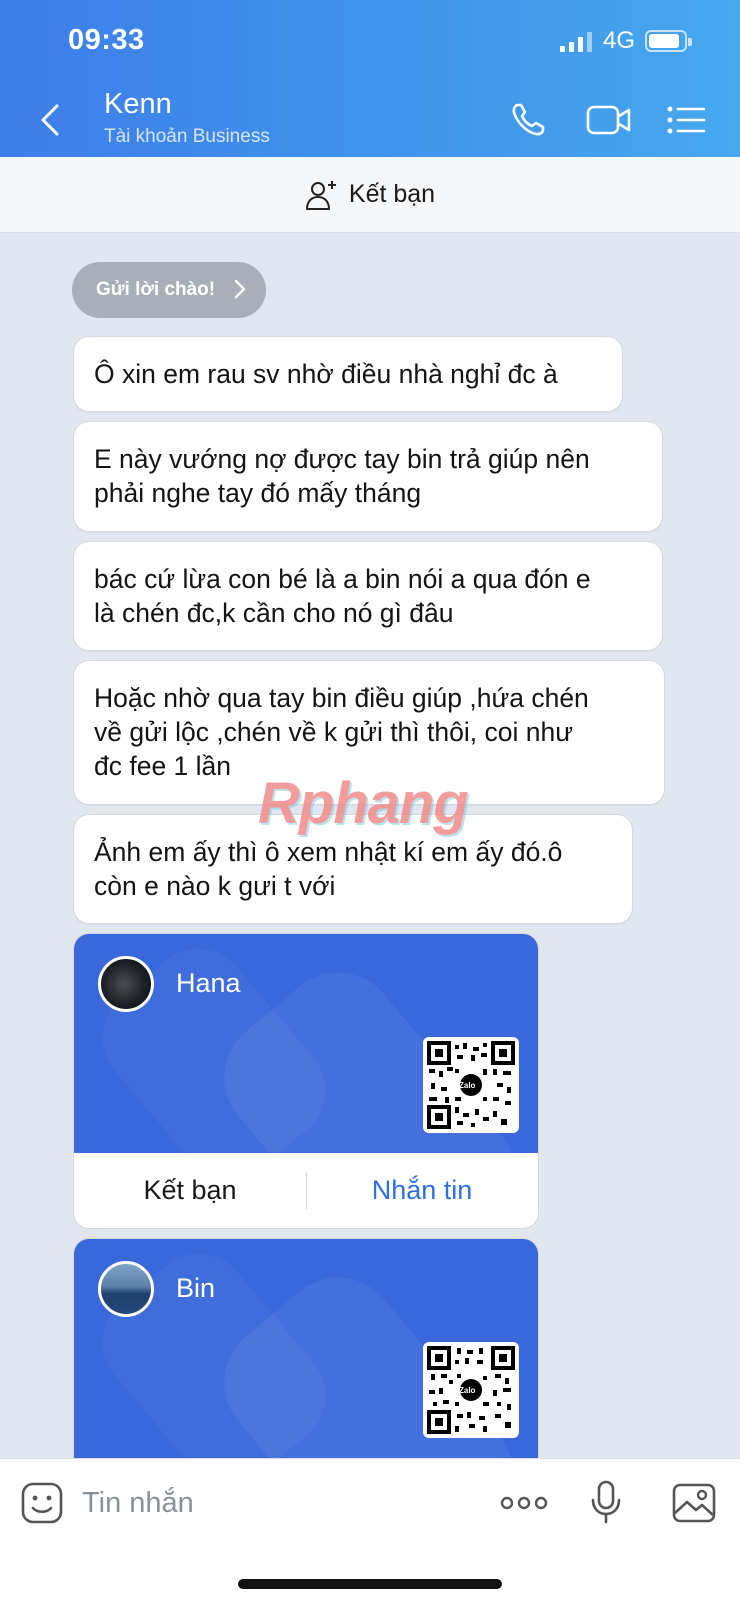 This screenshot has width=740, height=1600. I want to click on add-friend-bar: Kết bạn, so click(370, 195).